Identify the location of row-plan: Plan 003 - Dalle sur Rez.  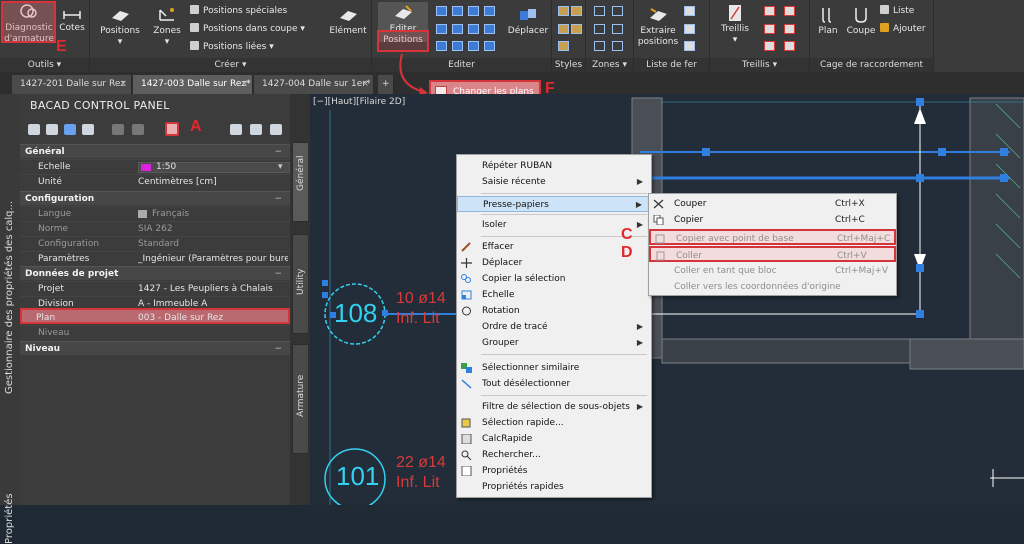
(155, 316).